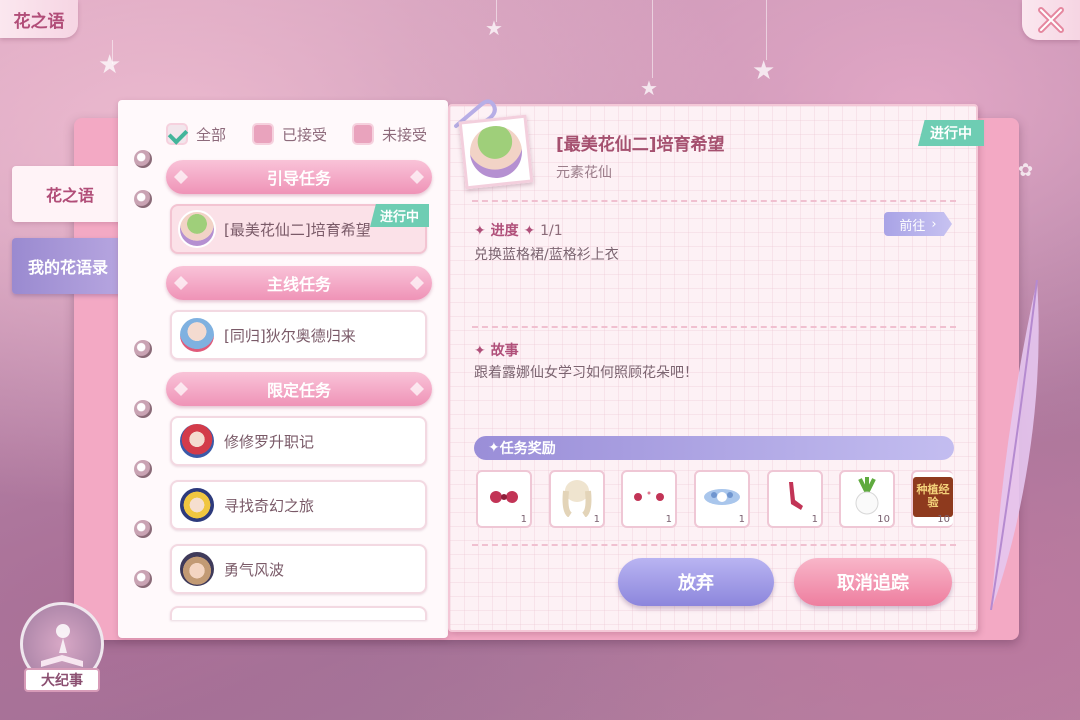 Image resolution: width=1080 pixels, height=720 pixels. I want to click on filter-all: 全部, so click(196, 134).